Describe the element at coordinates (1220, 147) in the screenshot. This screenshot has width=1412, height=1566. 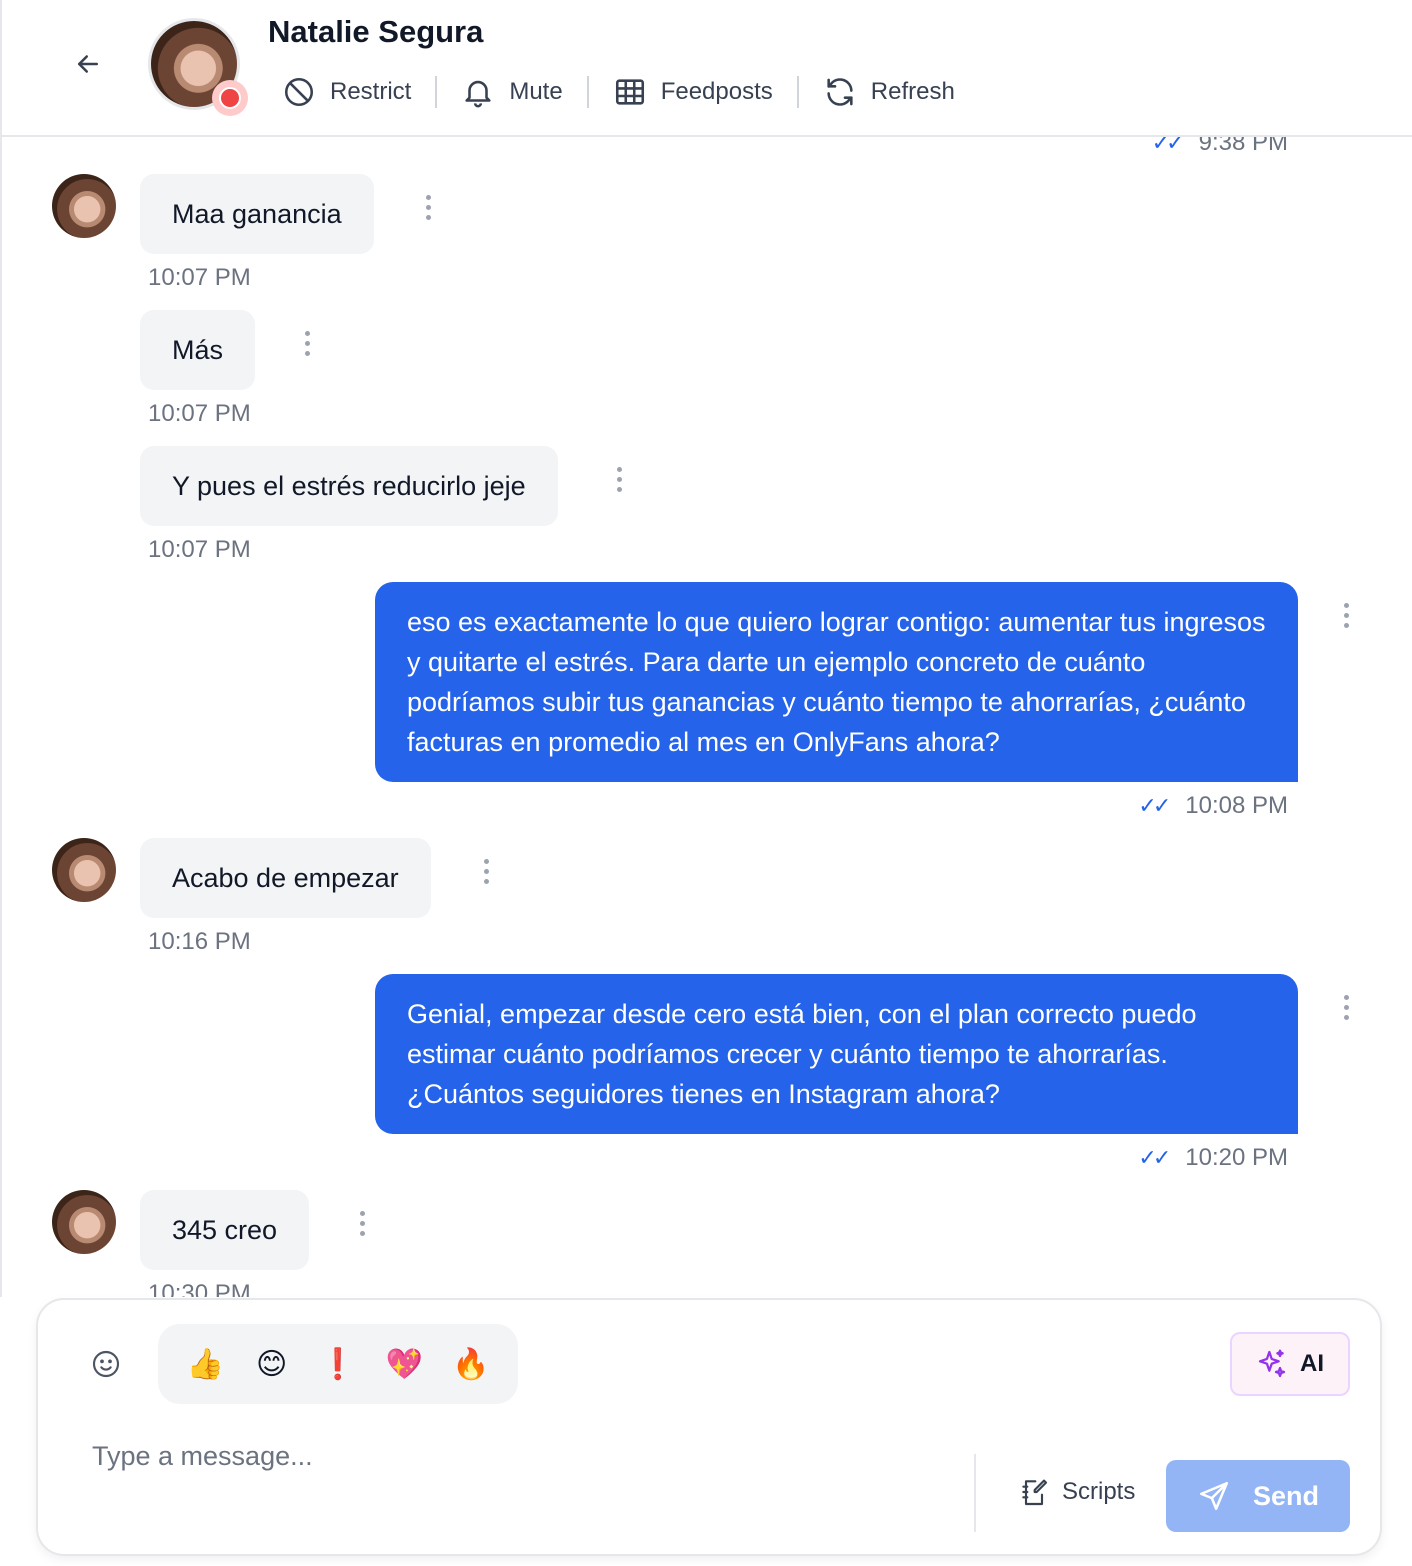
I see `message-timestamp: ✓✓ 9:38 PM` at that location.